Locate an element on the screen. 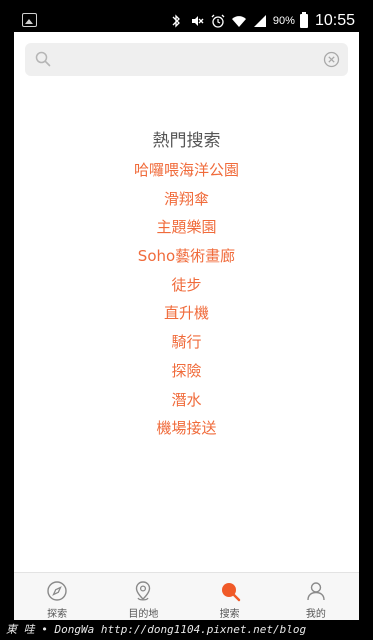 Image resolution: width=373 pixels, height=640 pixels. hot-search-item: 哈囉喂海洋公園 is located at coordinates (186, 170).